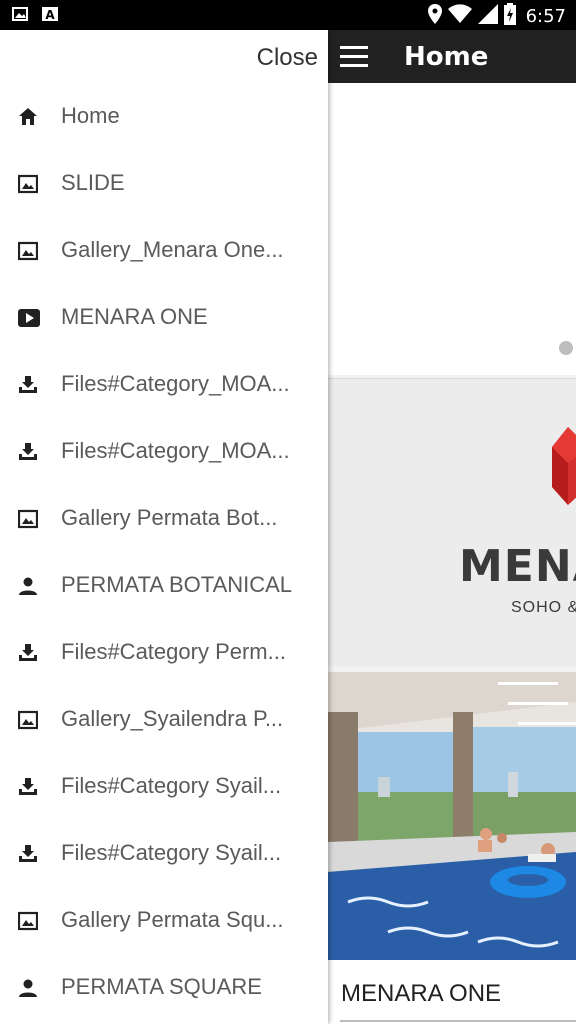 This screenshot has height=1024, width=576. Describe the element at coordinates (28, 117) in the screenshot. I see `home-icon` at that location.